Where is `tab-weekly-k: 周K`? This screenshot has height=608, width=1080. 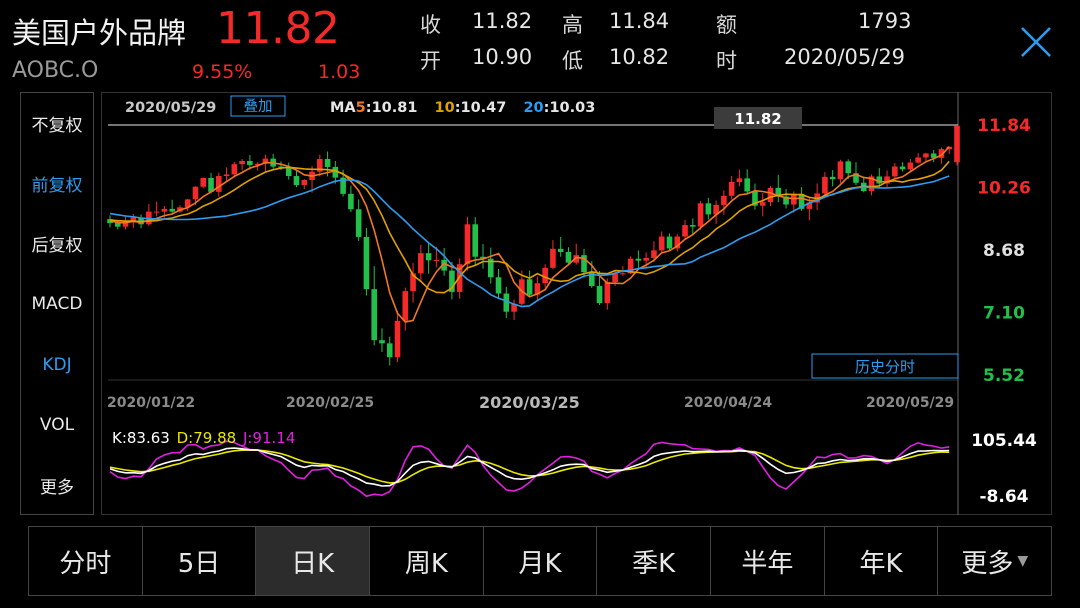
tab-weekly-k: 周K is located at coordinates (427, 561).